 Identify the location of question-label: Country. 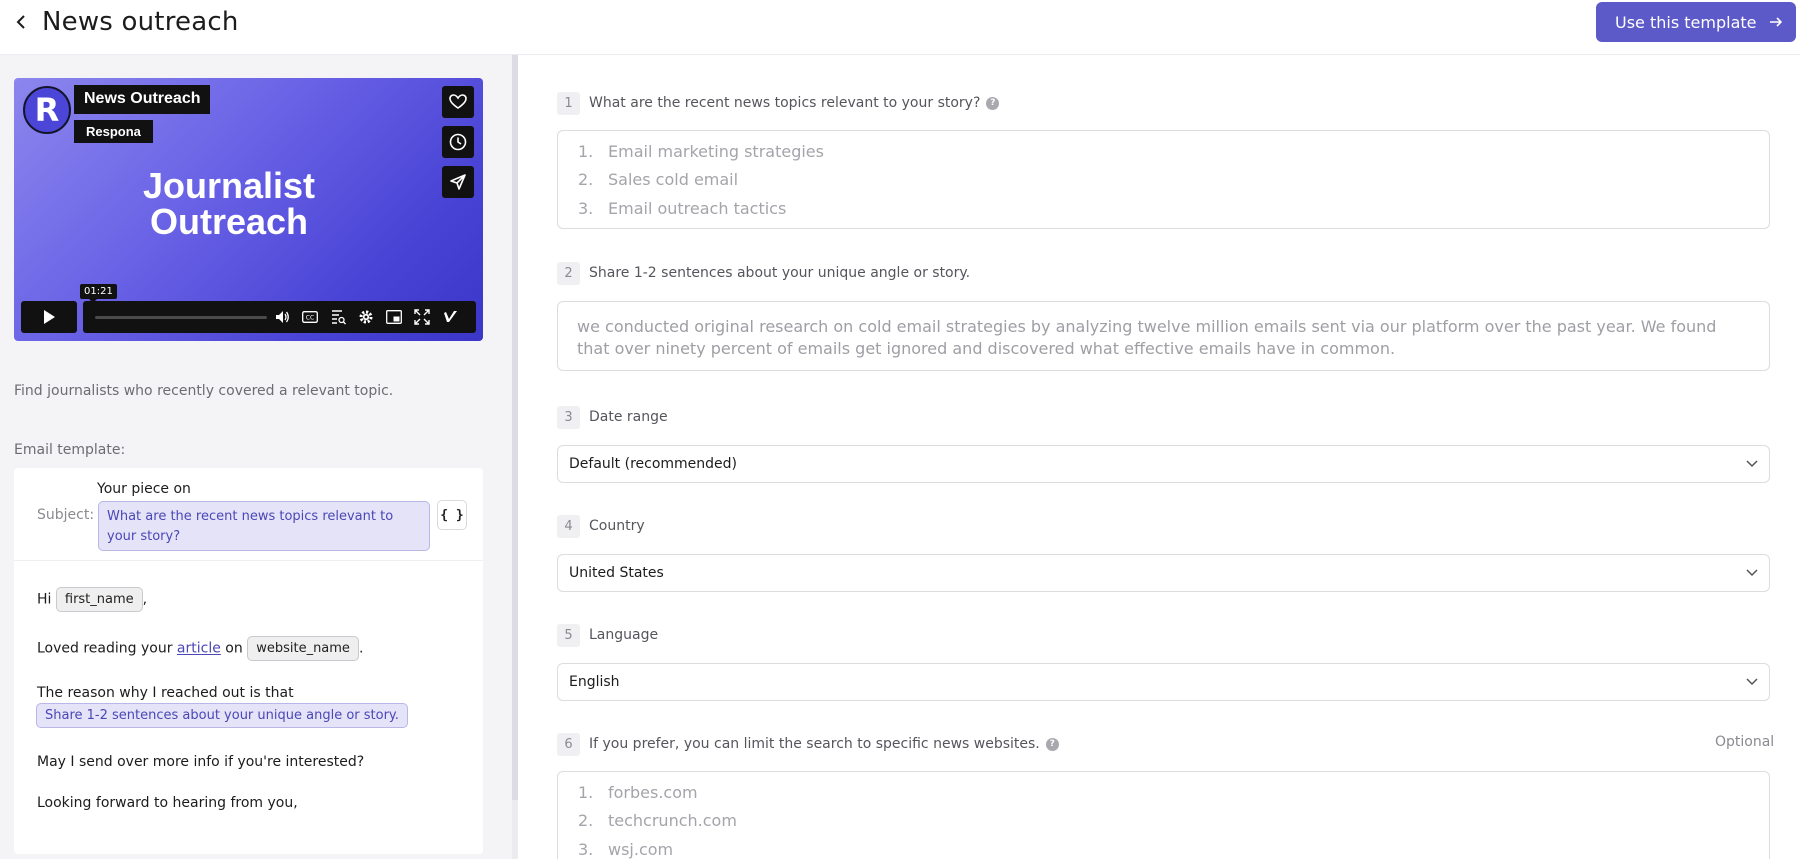
(617, 526).